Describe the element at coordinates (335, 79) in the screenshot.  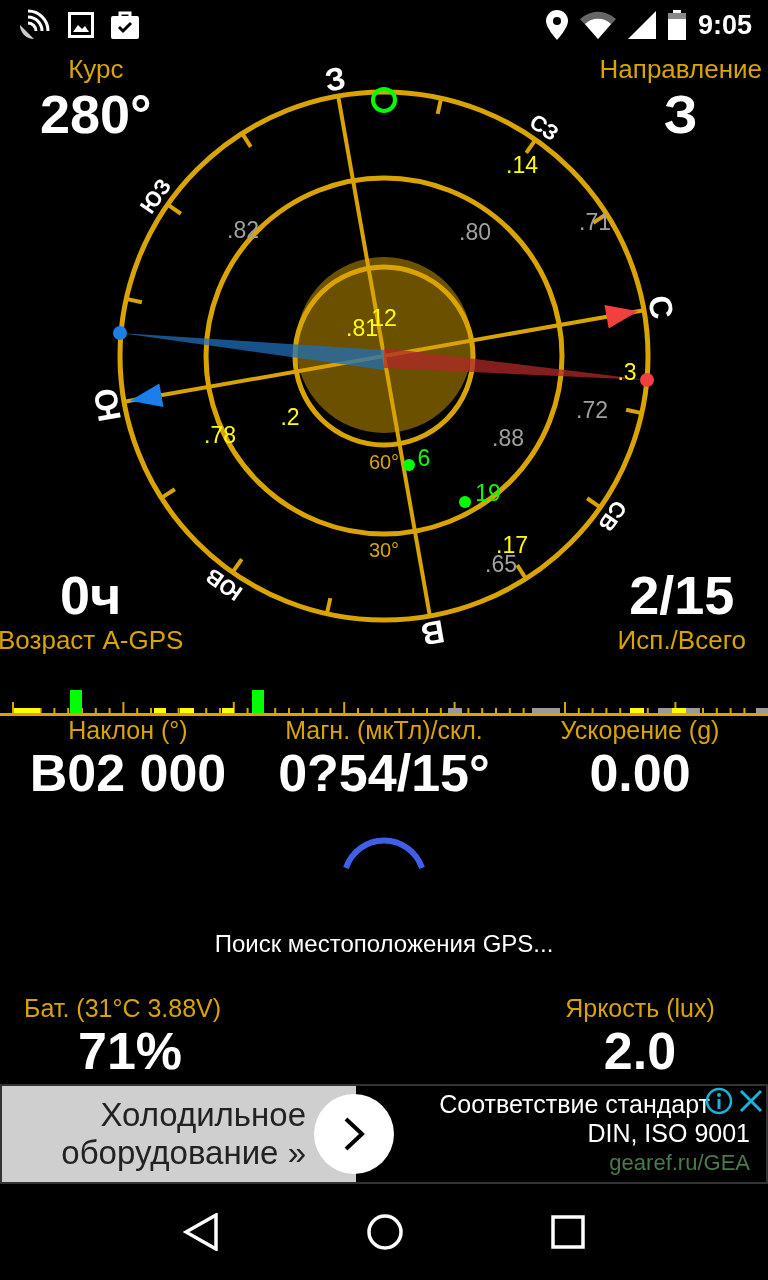
I see `compass-direction-label: З` at that location.